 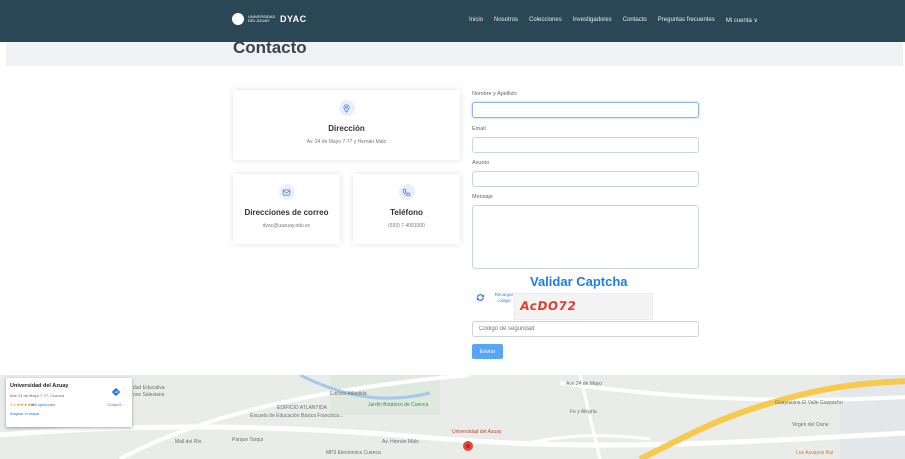 What do you see at coordinates (406, 226) in the screenshot?
I see `phone-text: (593) 7 4091000` at bounding box center [406, 226].